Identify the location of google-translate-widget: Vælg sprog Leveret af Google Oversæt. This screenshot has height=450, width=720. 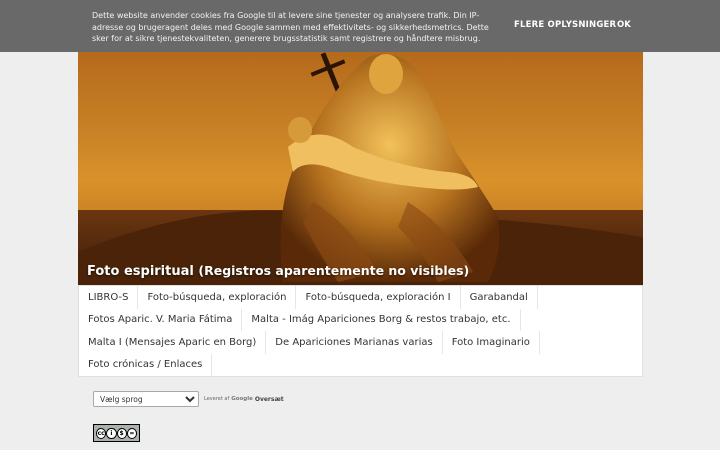
(188, 399).